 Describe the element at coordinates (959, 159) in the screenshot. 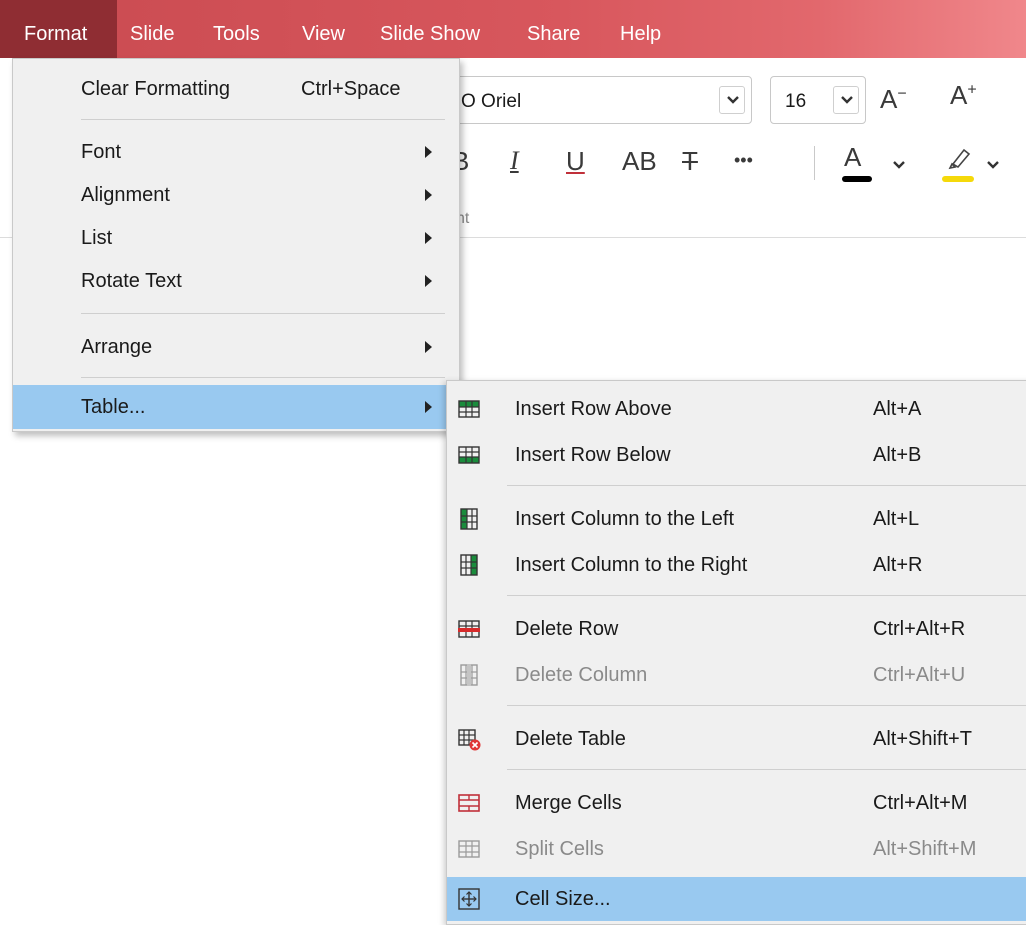

I see `highlighter-icon` at that location.